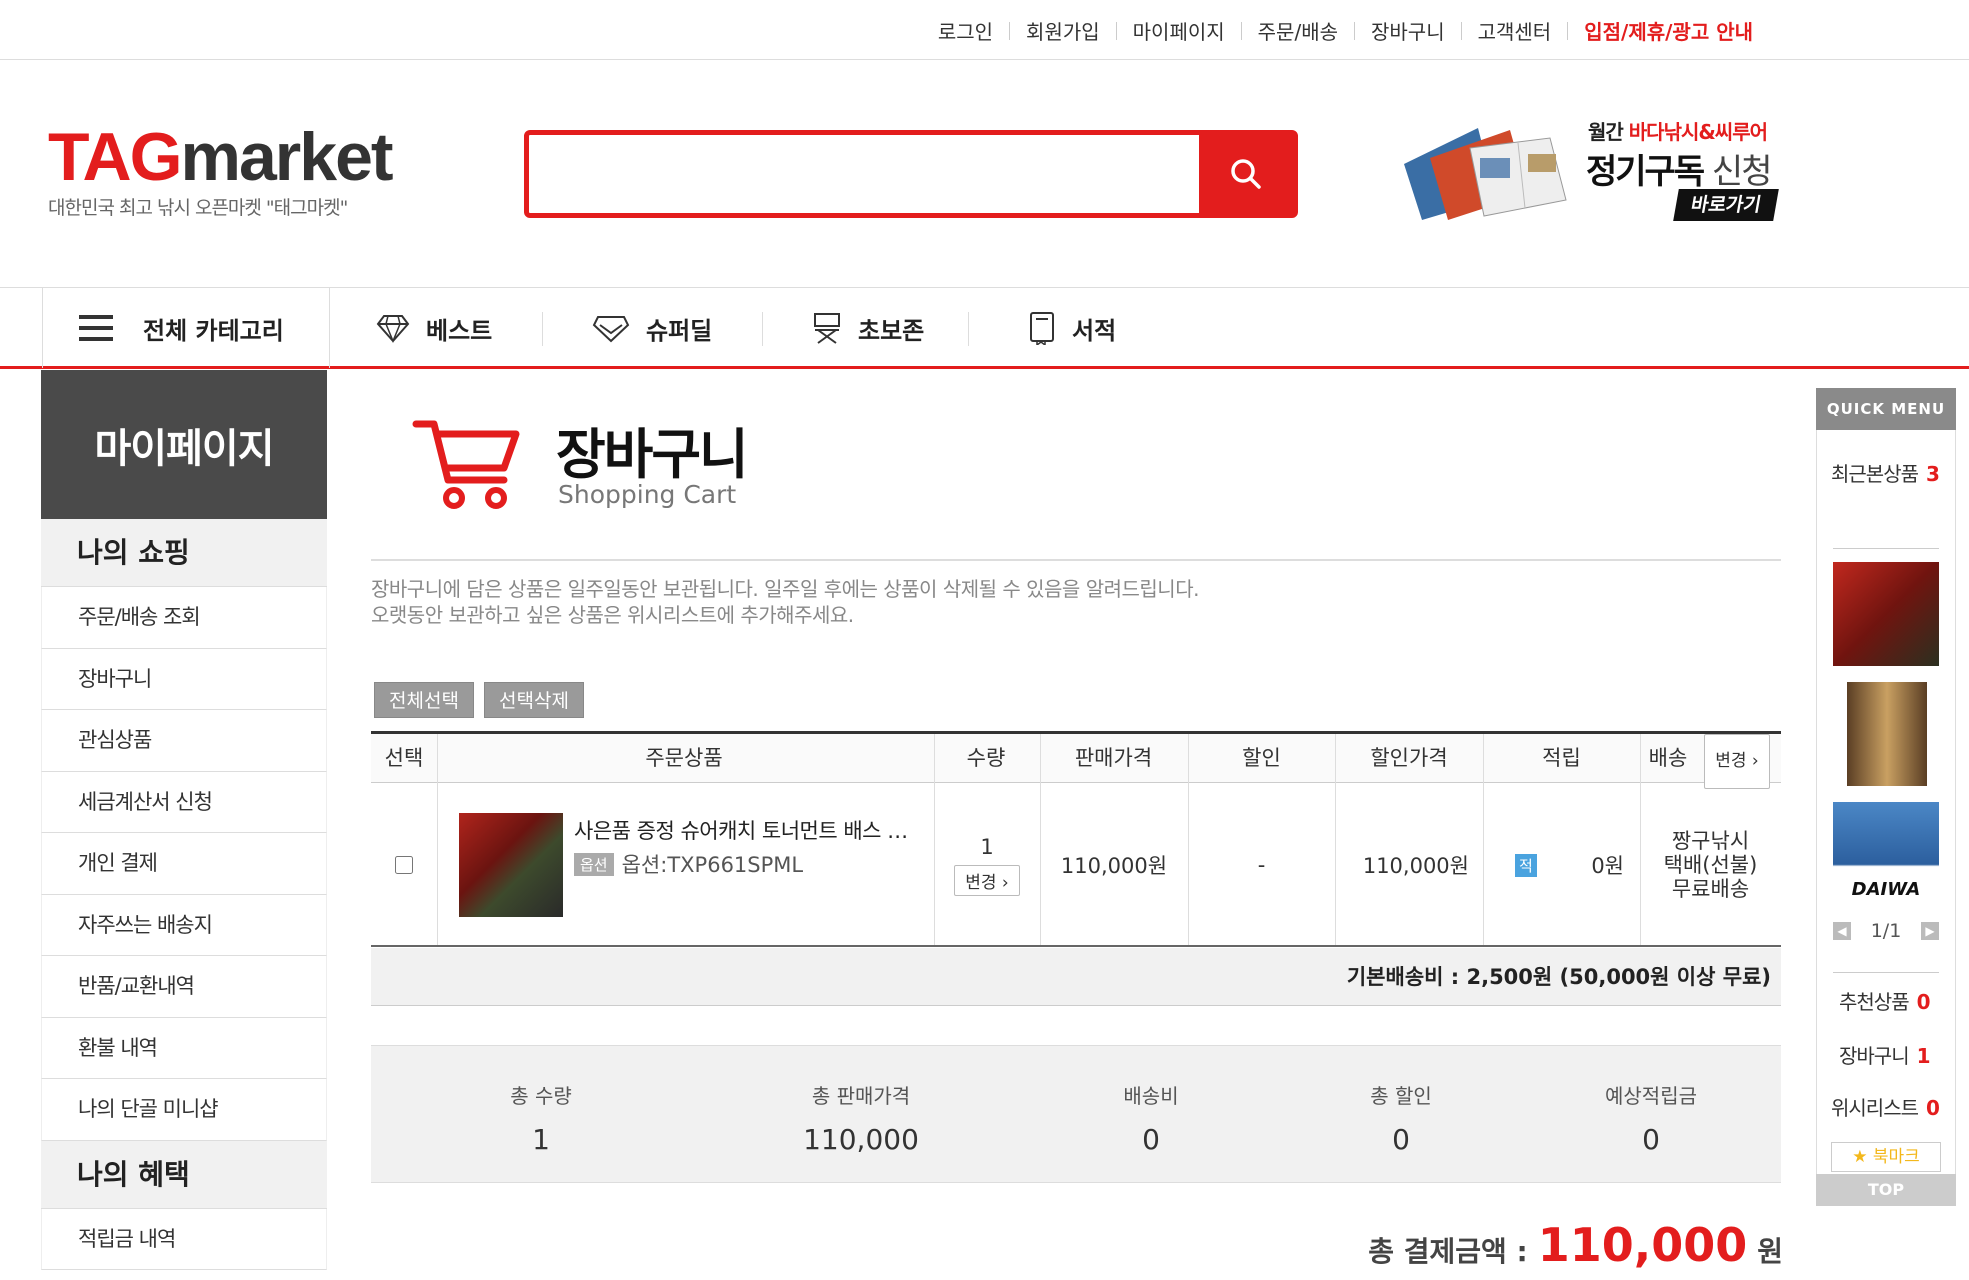 The image size is (1969, 1280). I want to click on search-input, so click(864, 174).